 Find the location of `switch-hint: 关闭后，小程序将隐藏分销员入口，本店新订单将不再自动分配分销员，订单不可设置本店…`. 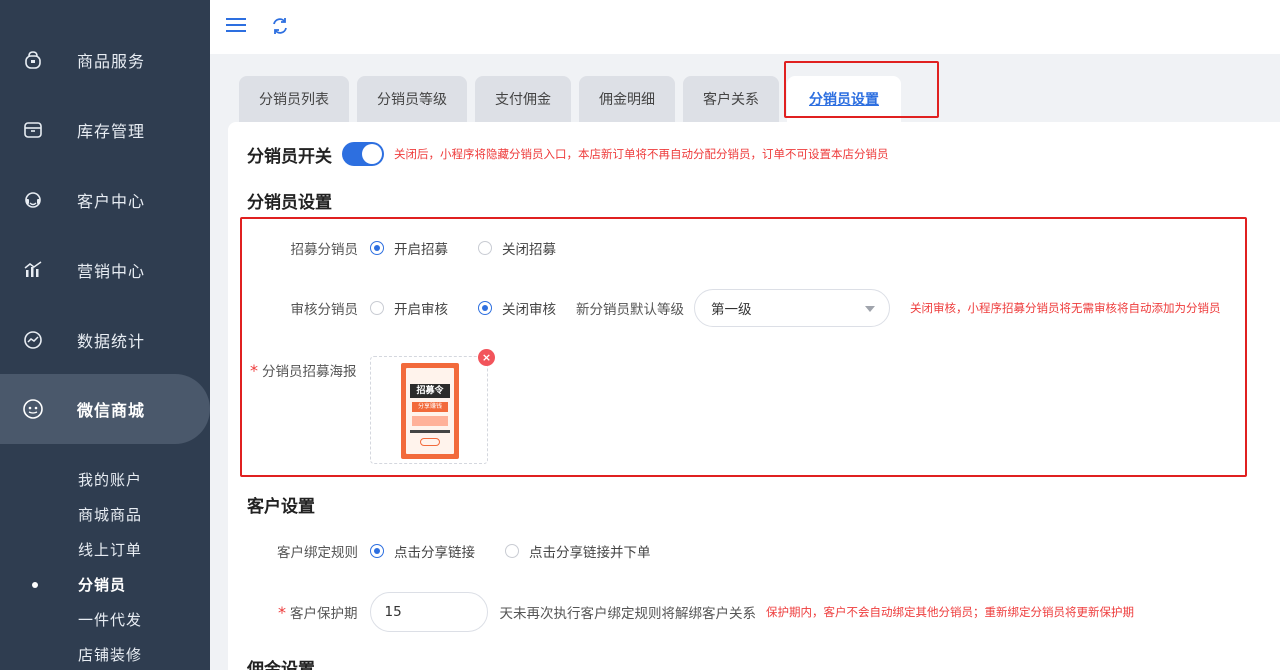

switch-hint: 关闭后，小程序将隐藏分销员入口，本店新订单将不再自动分配分销员，订单不可设置本店… is located at coordinates (641, 154).